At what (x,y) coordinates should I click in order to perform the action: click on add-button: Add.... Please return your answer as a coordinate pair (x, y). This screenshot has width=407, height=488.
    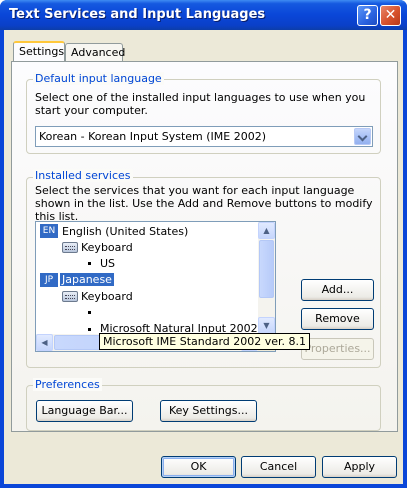
    Looking at the image, I should click on (337, 290).